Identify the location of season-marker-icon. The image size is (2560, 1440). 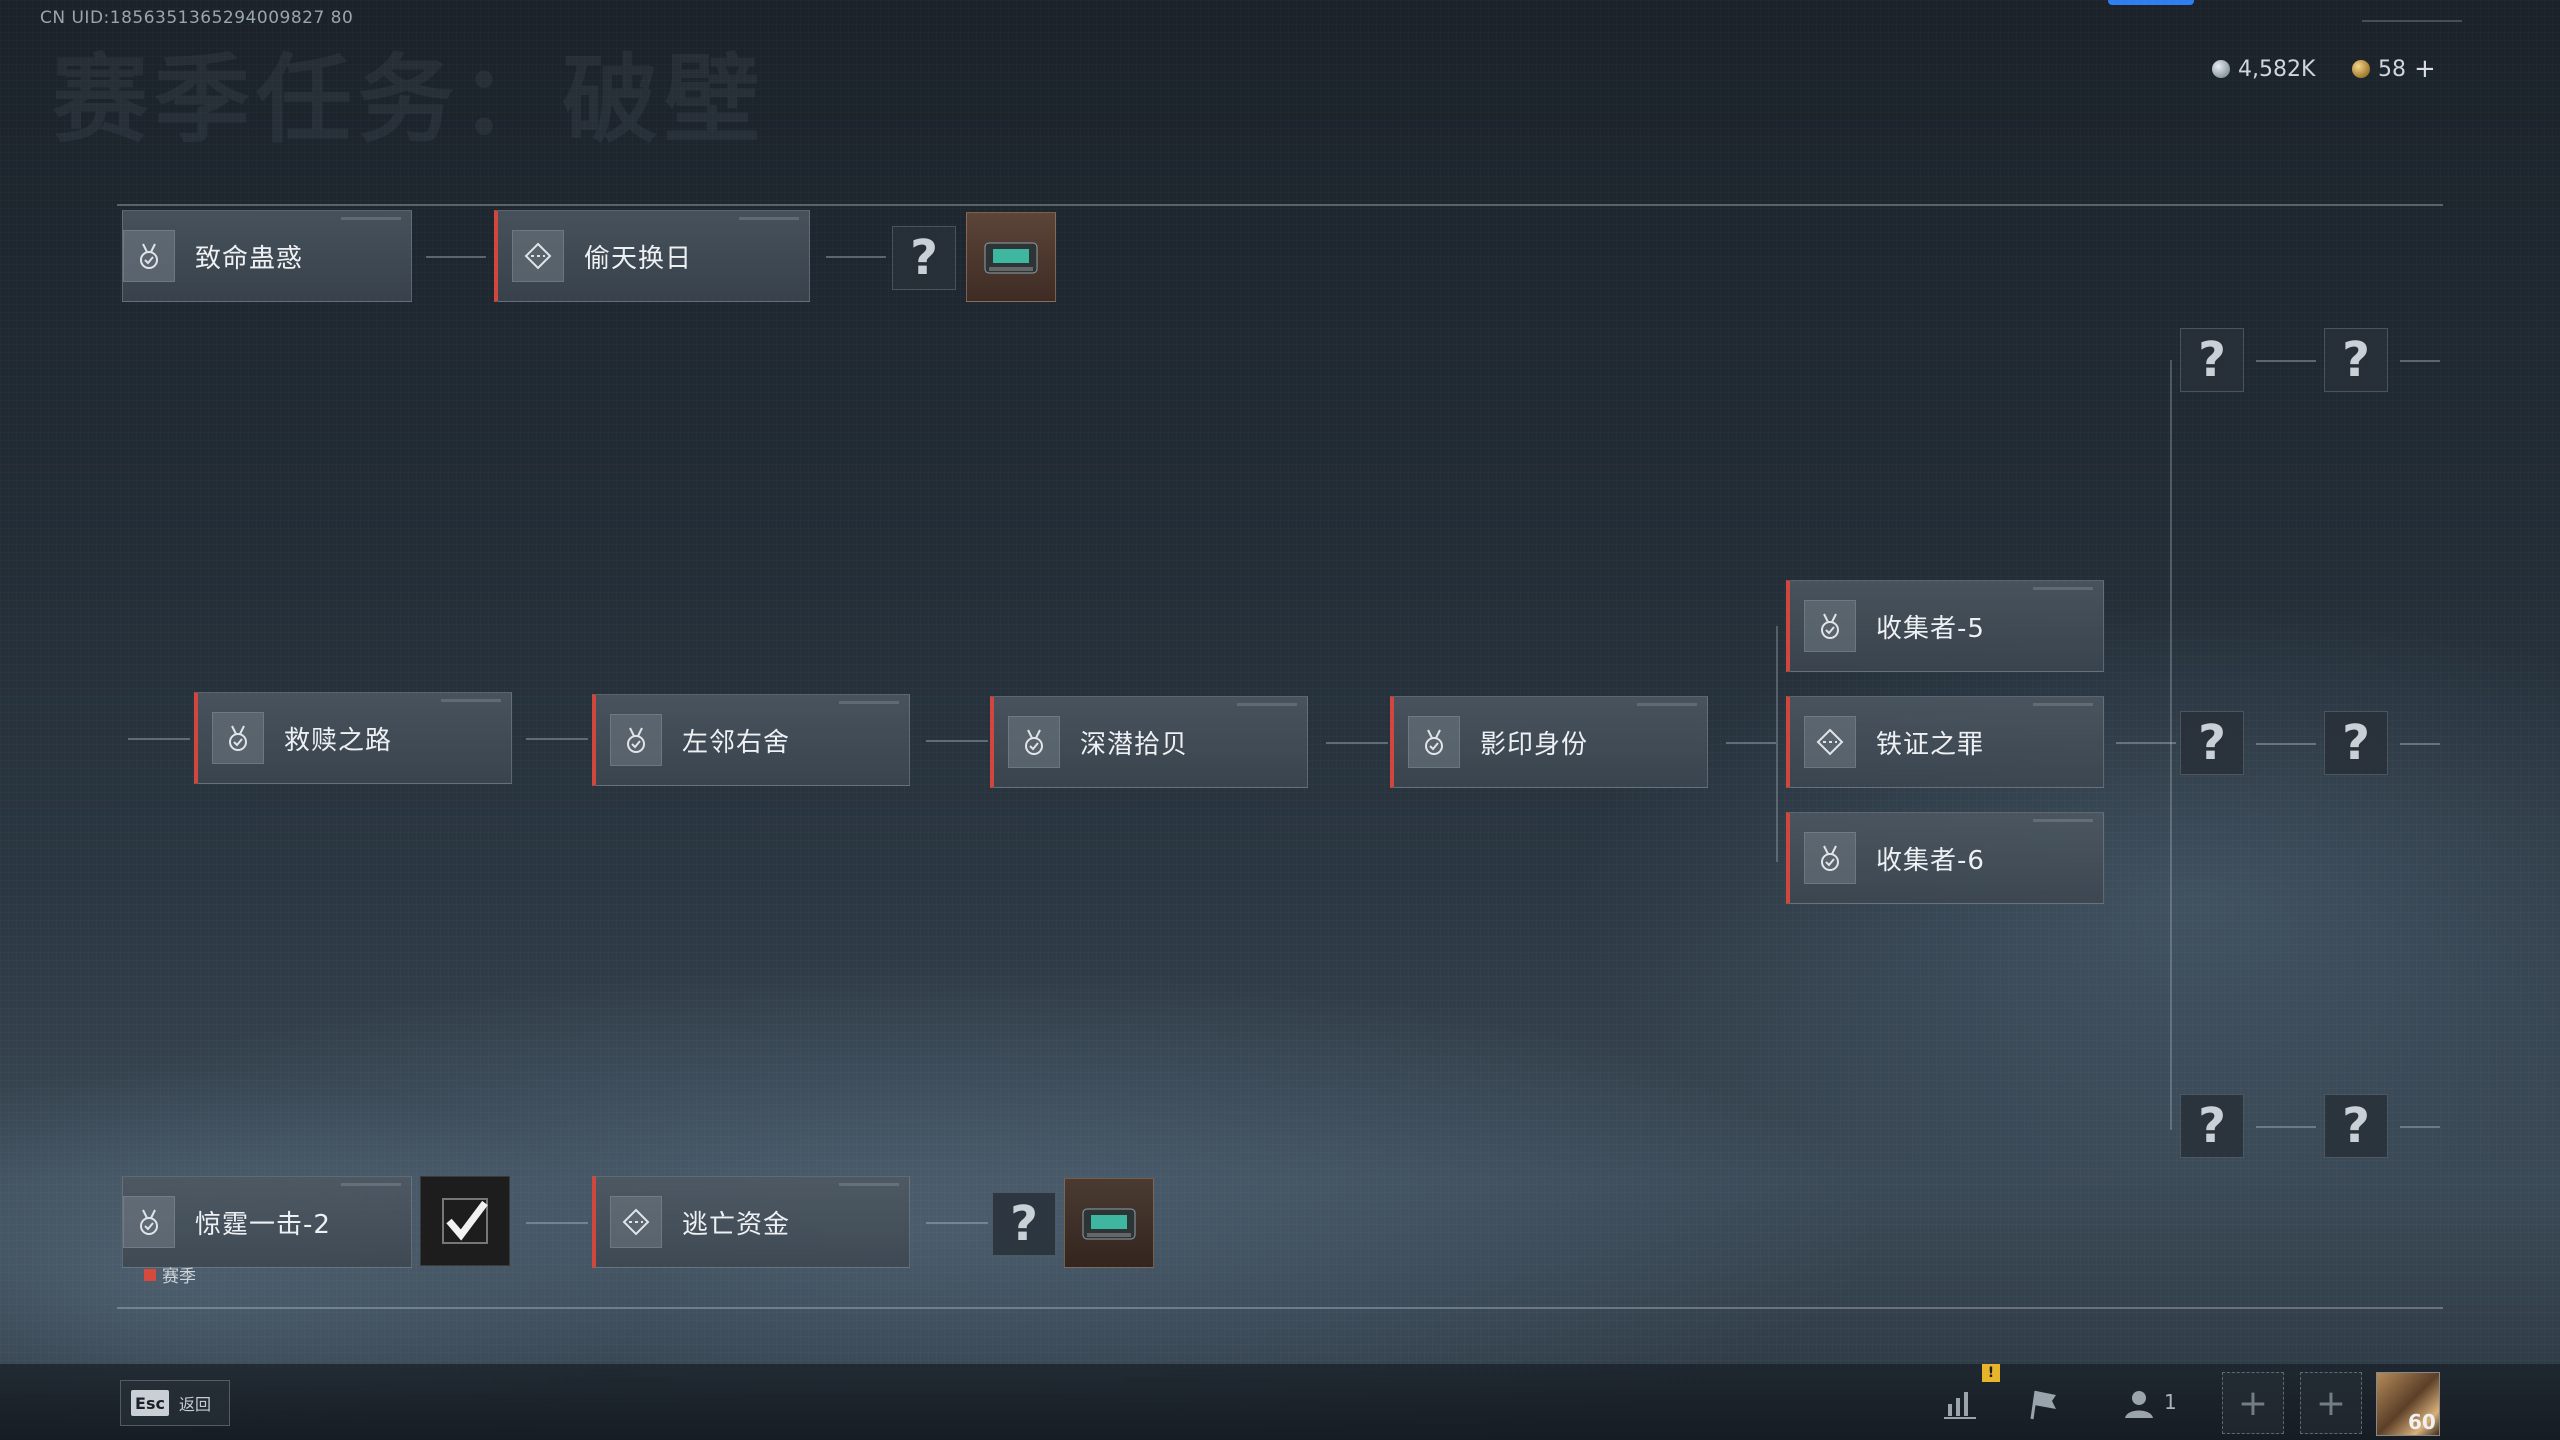
(150, 1274).